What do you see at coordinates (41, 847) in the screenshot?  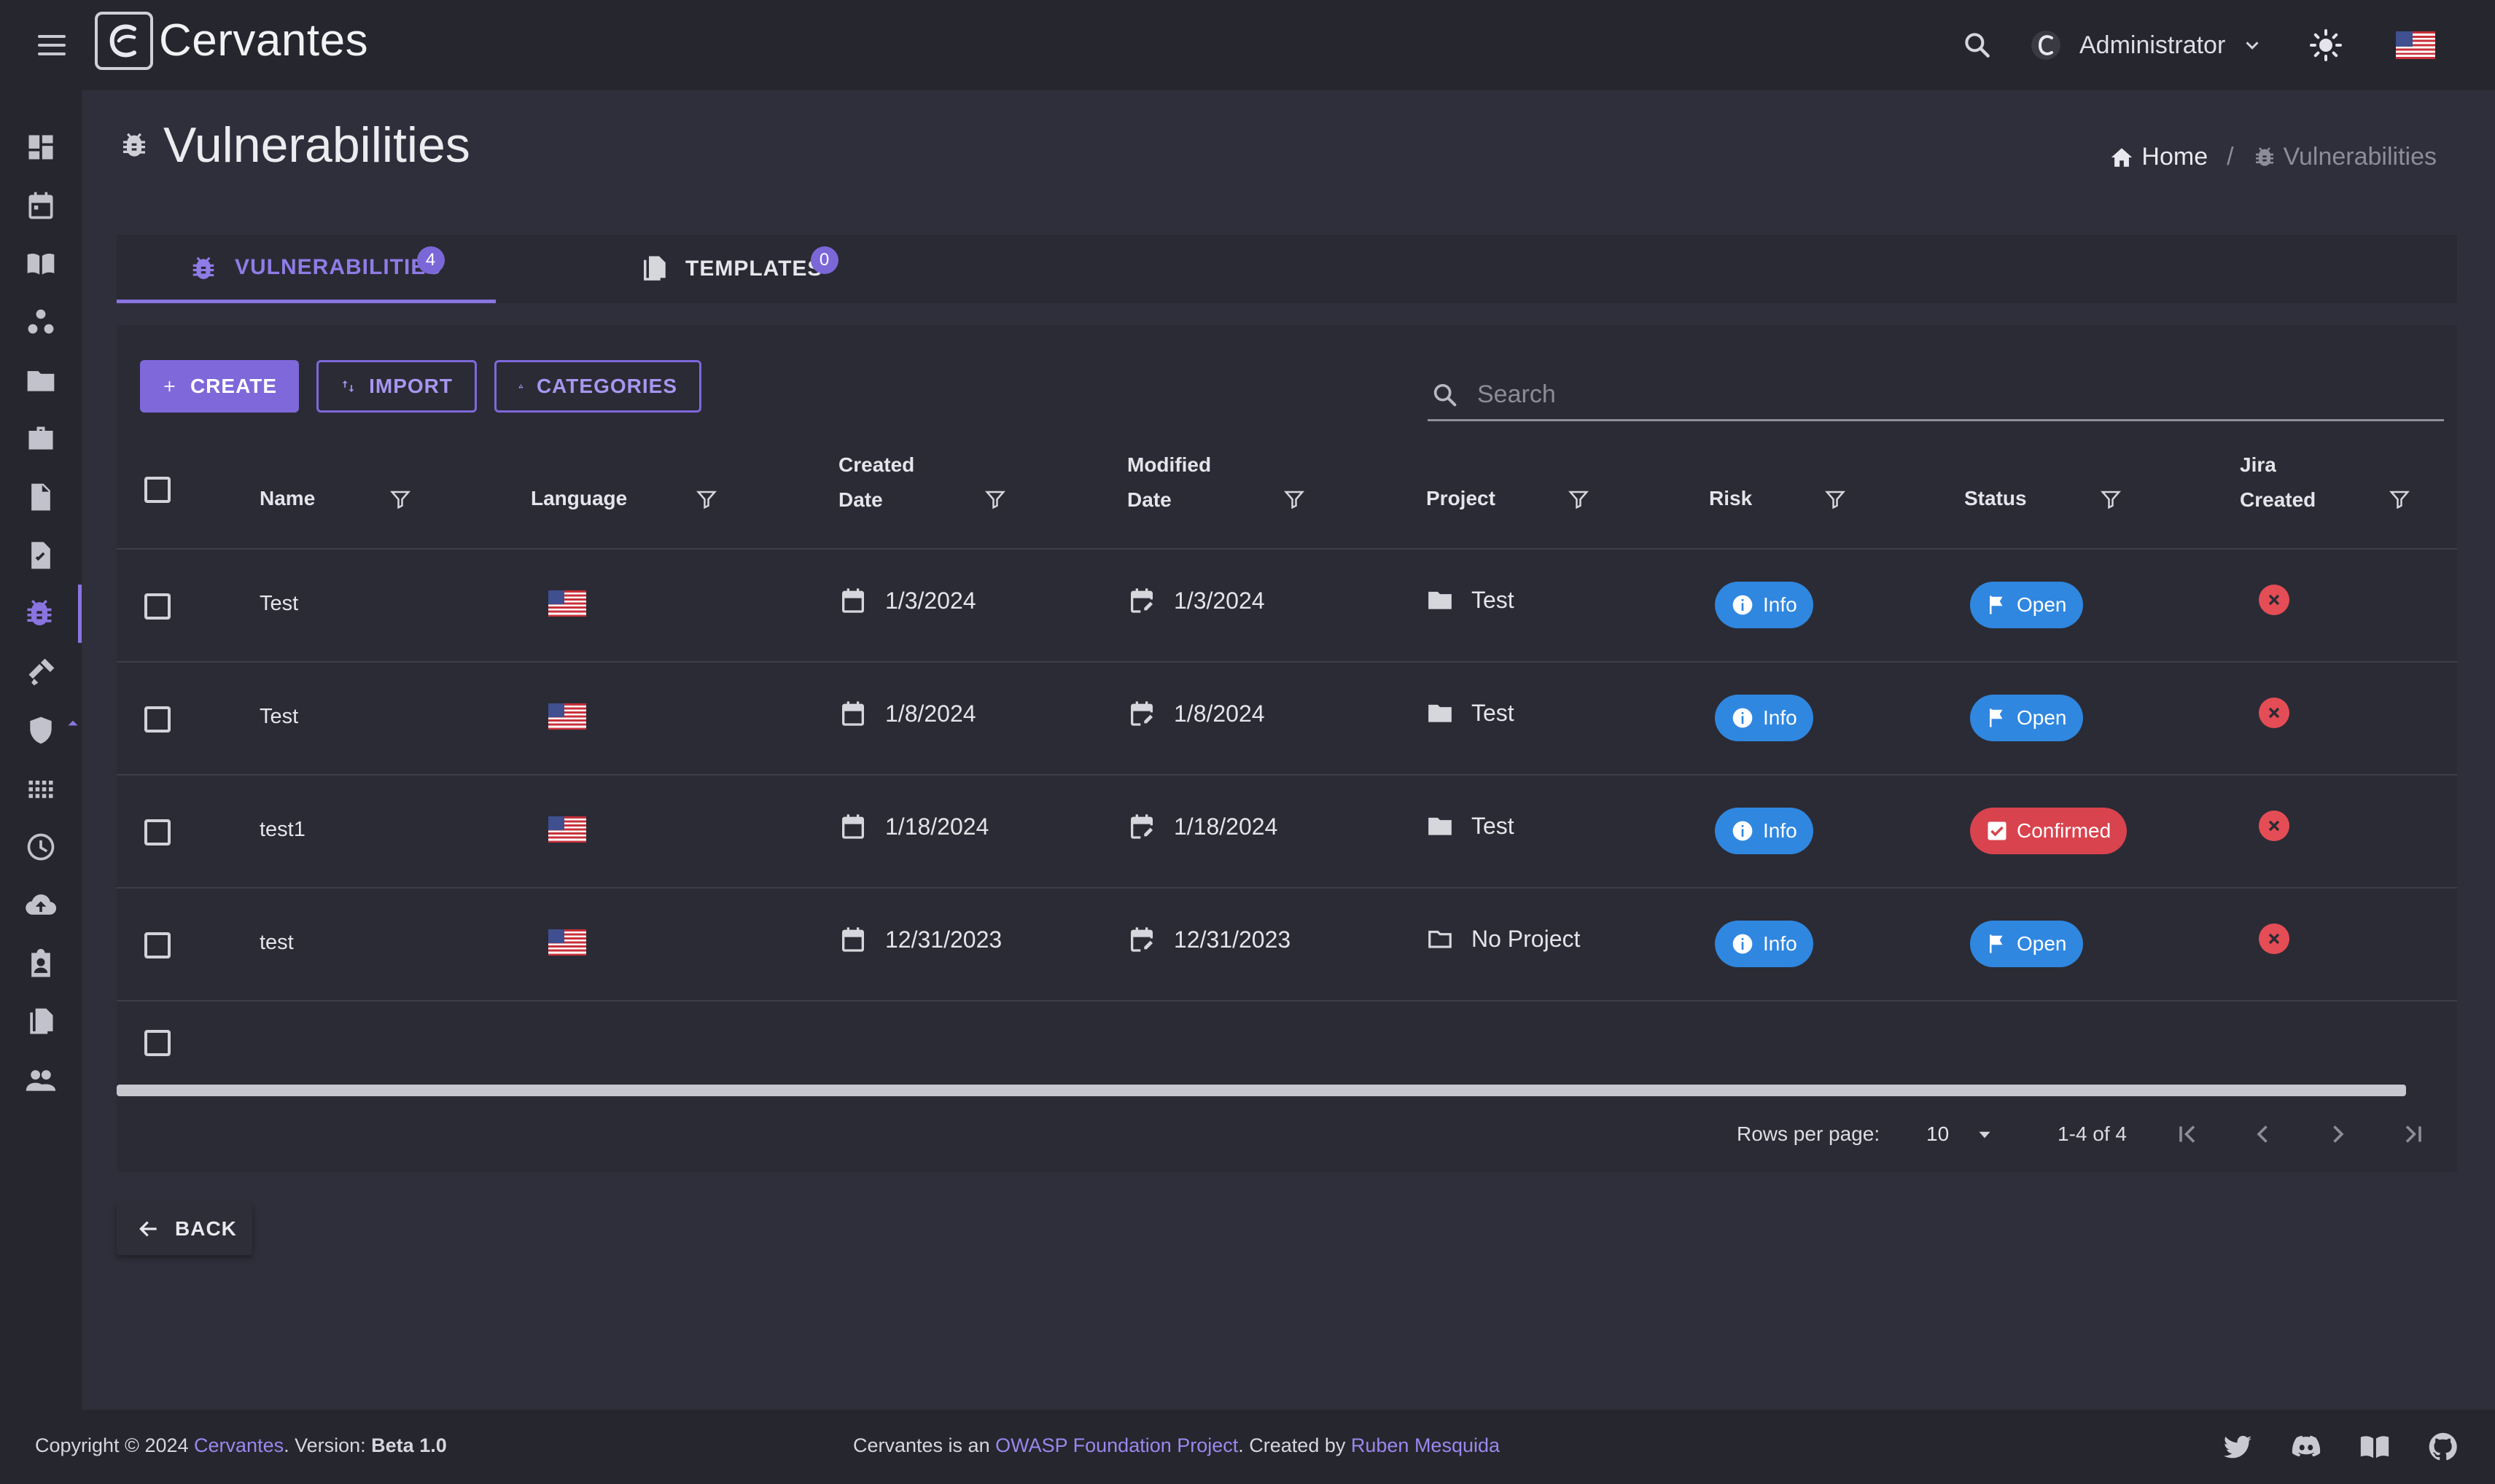 I see `sidebar-item-history` at bounding box center [41, 847].